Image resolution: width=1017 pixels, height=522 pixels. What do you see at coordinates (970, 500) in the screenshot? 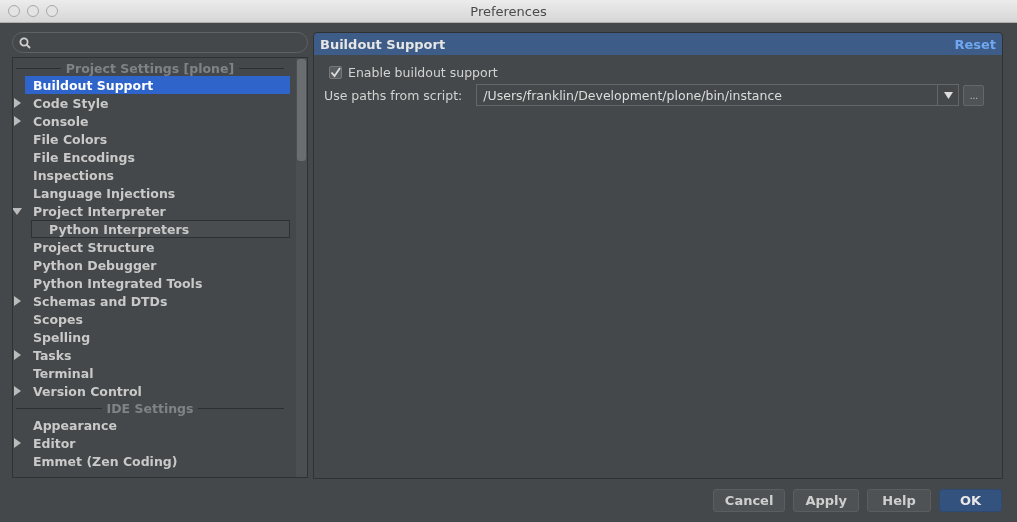
I see `dialog-button: OK` at bounding box center [970, 500].